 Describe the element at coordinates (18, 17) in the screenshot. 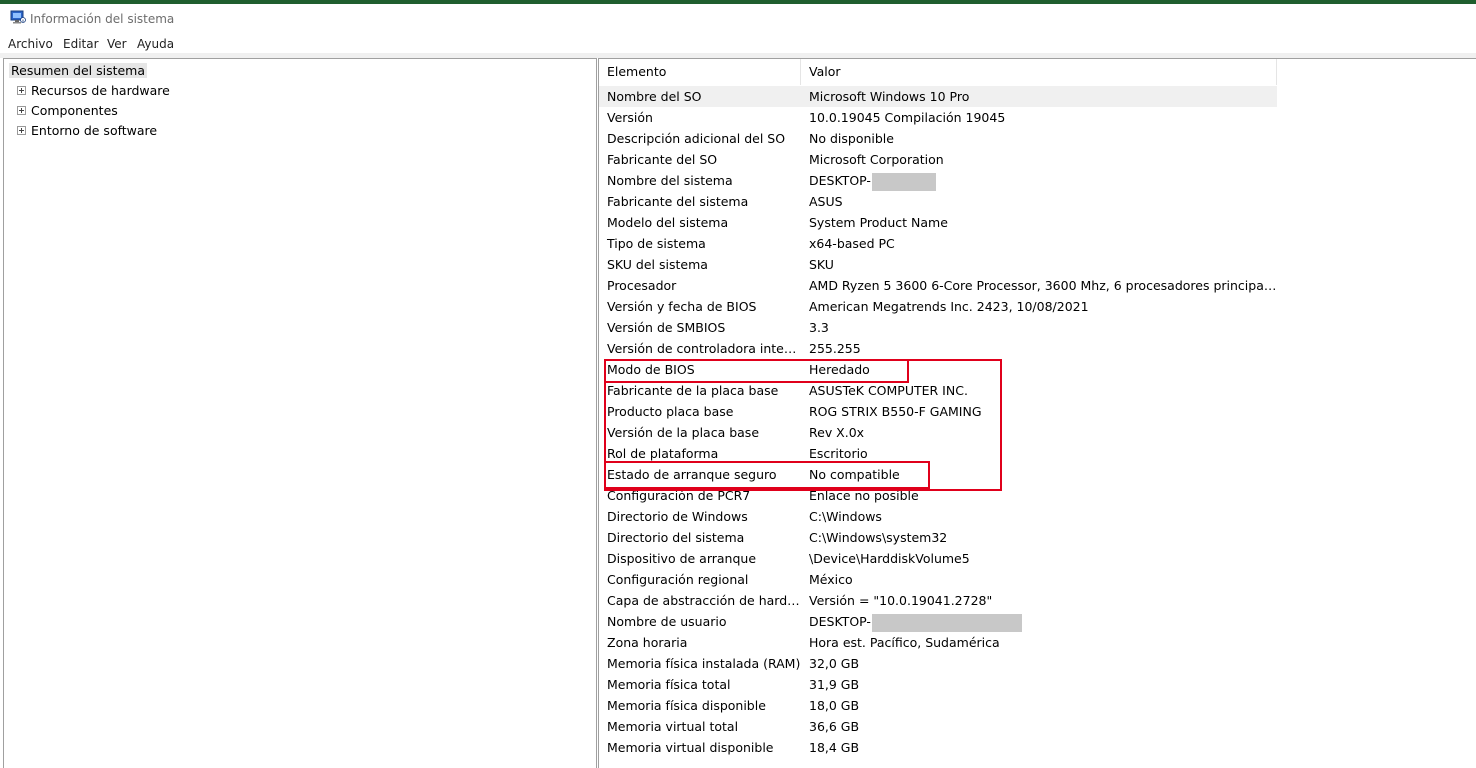

I see `system-information-icon` at that location.